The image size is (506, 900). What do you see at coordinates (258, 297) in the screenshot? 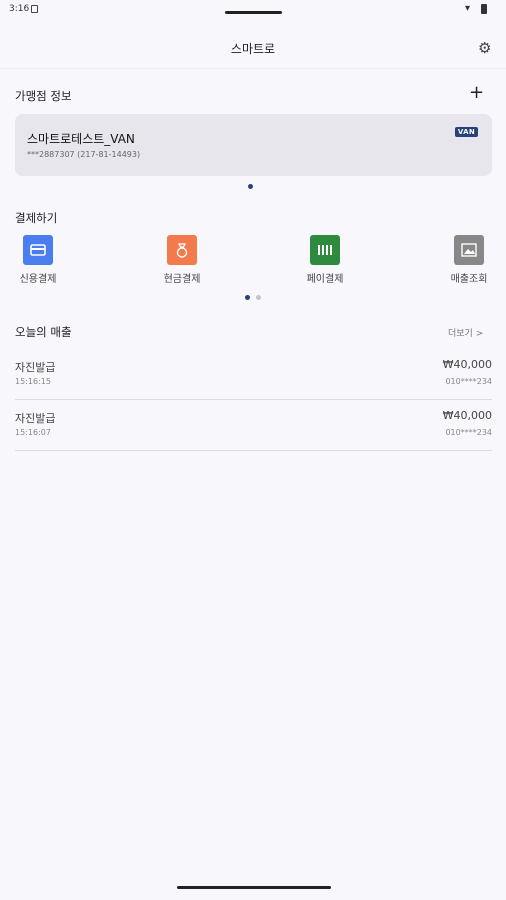
I see `payment-pager-dot` at bounding box center [258, 297].